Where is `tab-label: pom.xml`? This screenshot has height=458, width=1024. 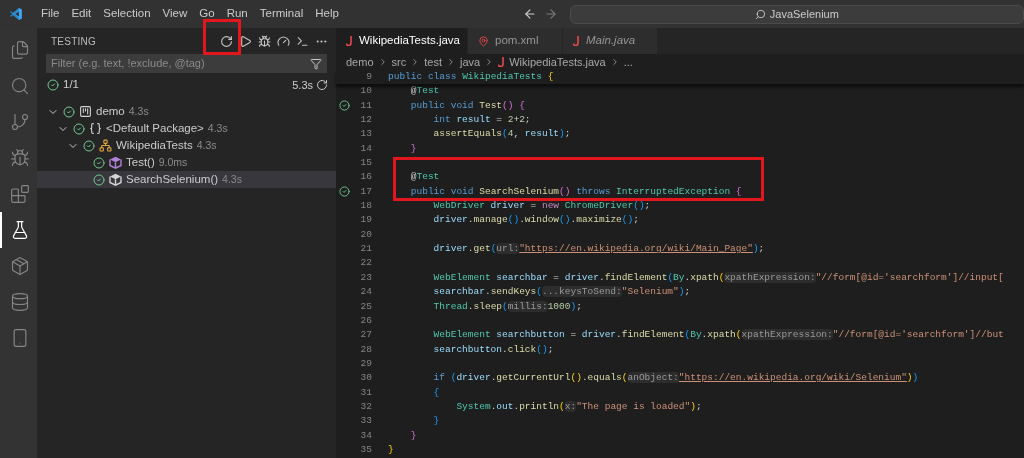
tab-label: pom.xml is located at coordinates (517, 41).